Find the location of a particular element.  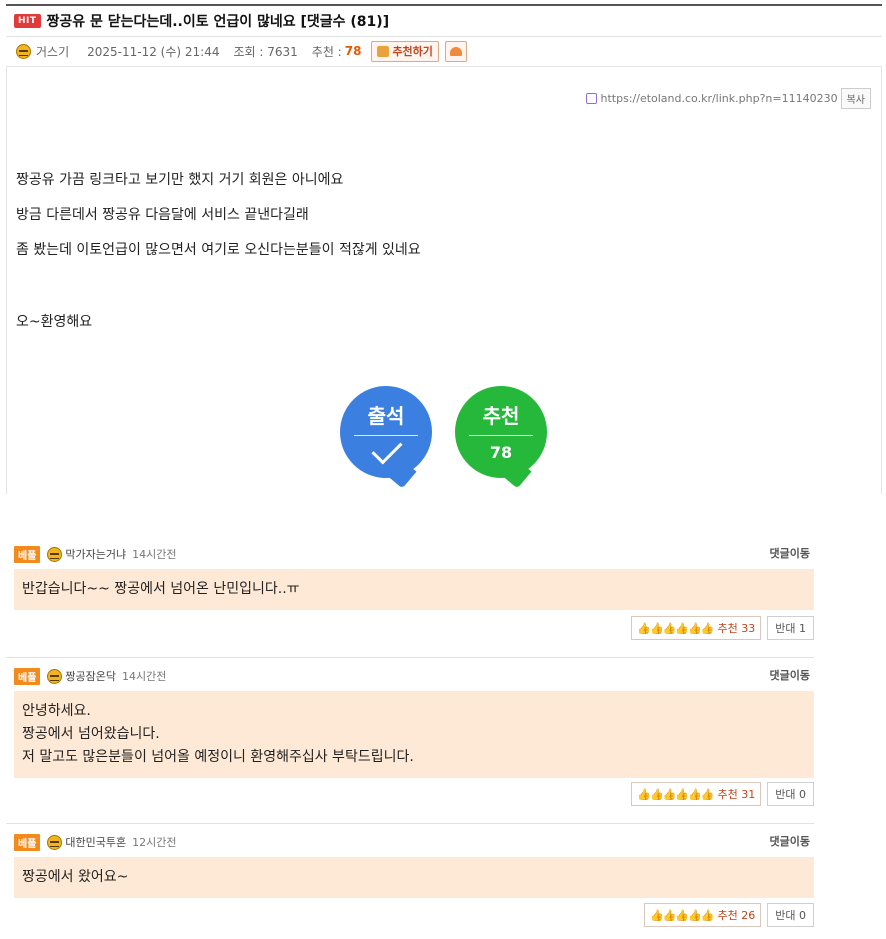

body-line: 짱공유 가끔 링크타고 보기만 했지 거기 회원은 아니에요 is located at coordinates (180, 180).